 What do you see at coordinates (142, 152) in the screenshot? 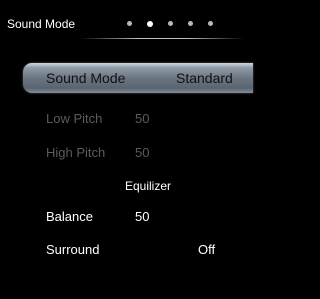
I see `high-pitch-value: 50` at bounding box center [142, 152].